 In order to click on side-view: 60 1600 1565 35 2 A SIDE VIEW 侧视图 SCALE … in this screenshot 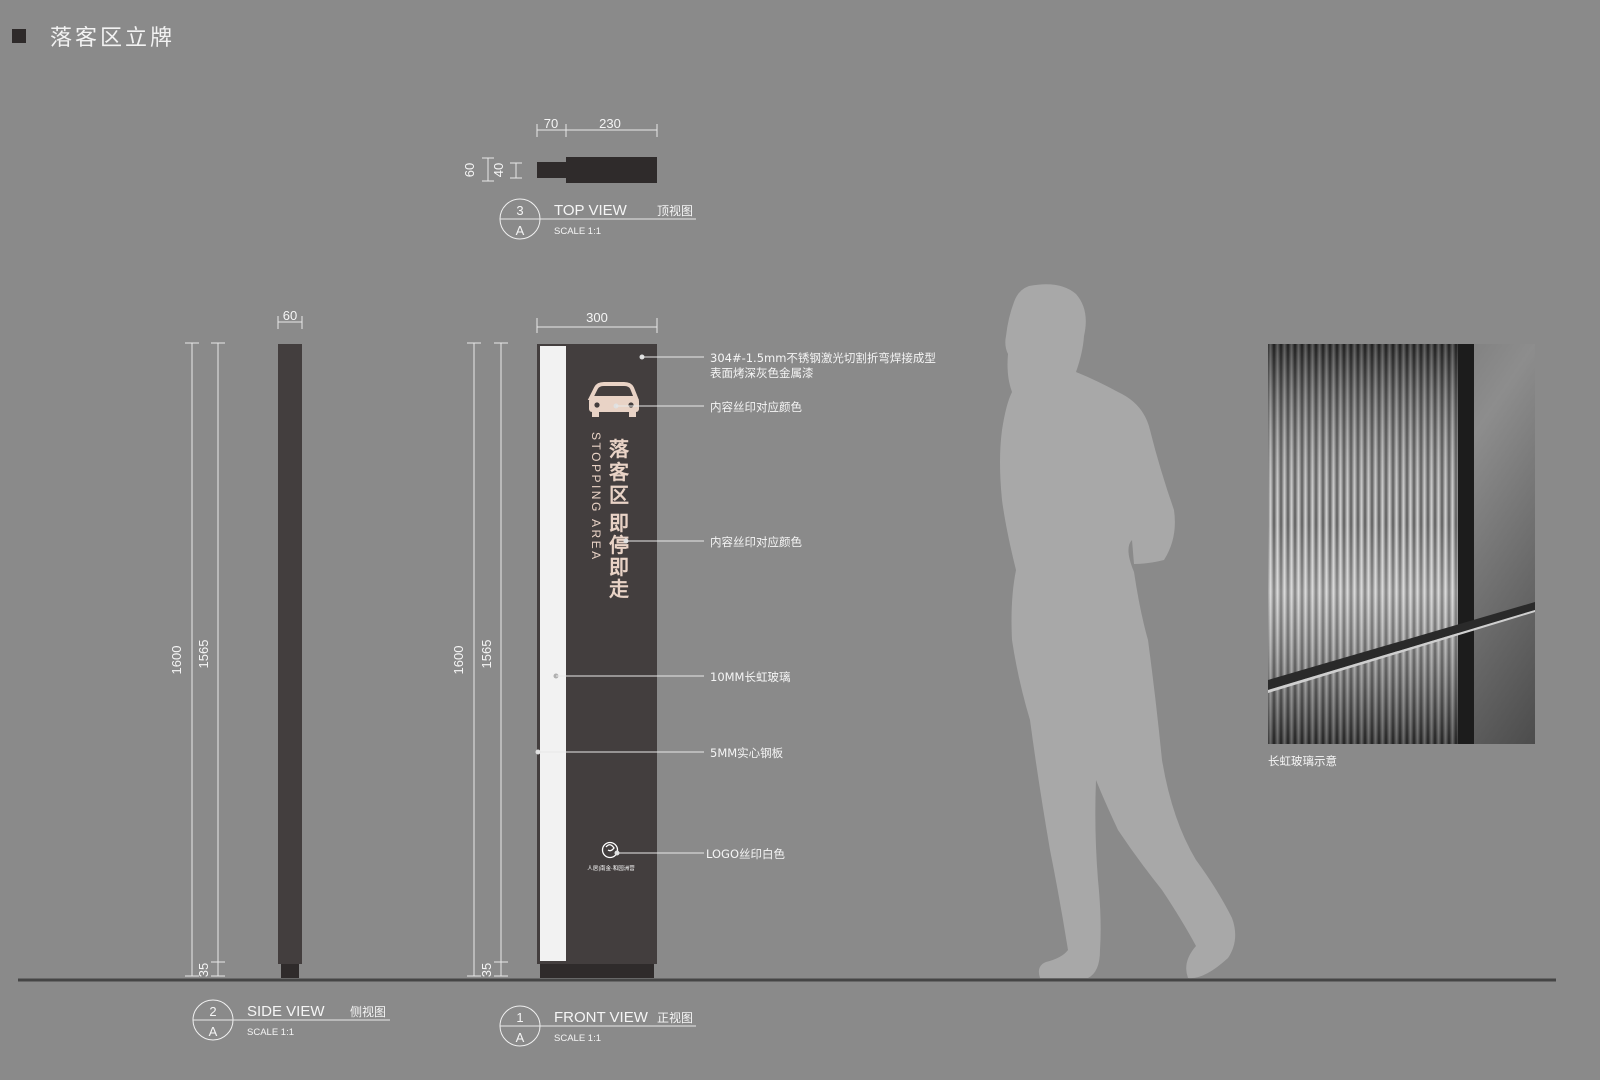, I will do `click(279, 674)`.